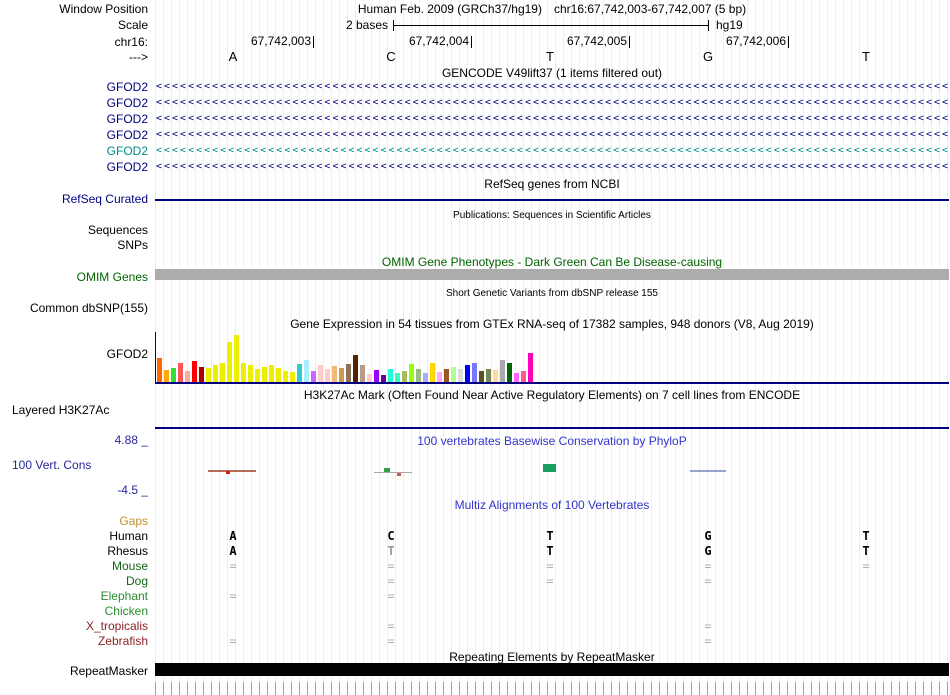 This screenshot has height=695, width=950. I want to click on gtex-gene-label: GFOD2, so click(74, 354).